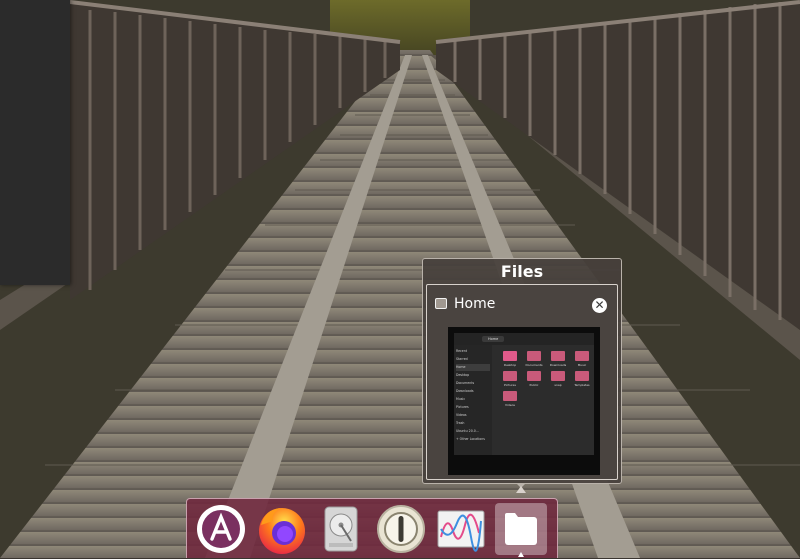  Describe the element at coordinates (462, 359) in the screenshot. I see `thumbnail-sidebar-item: Starred` at that location.